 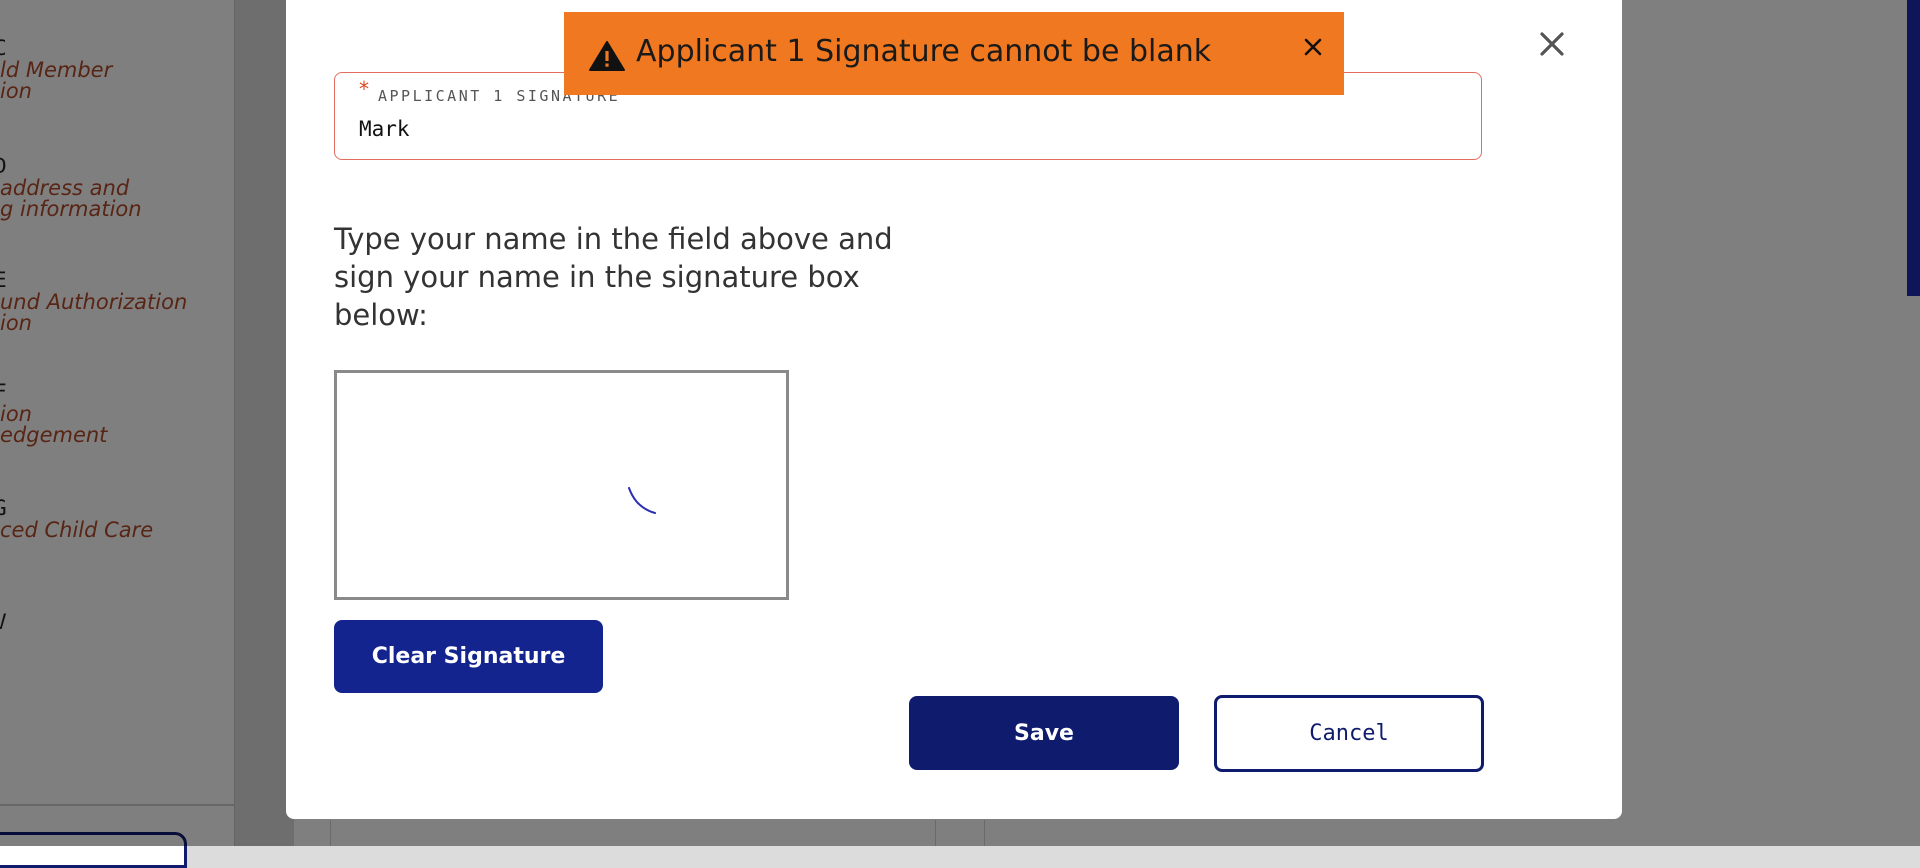 I want to click on error-toast: Applicant 1 Signature cannot be blank, so click(x=954, y=53).